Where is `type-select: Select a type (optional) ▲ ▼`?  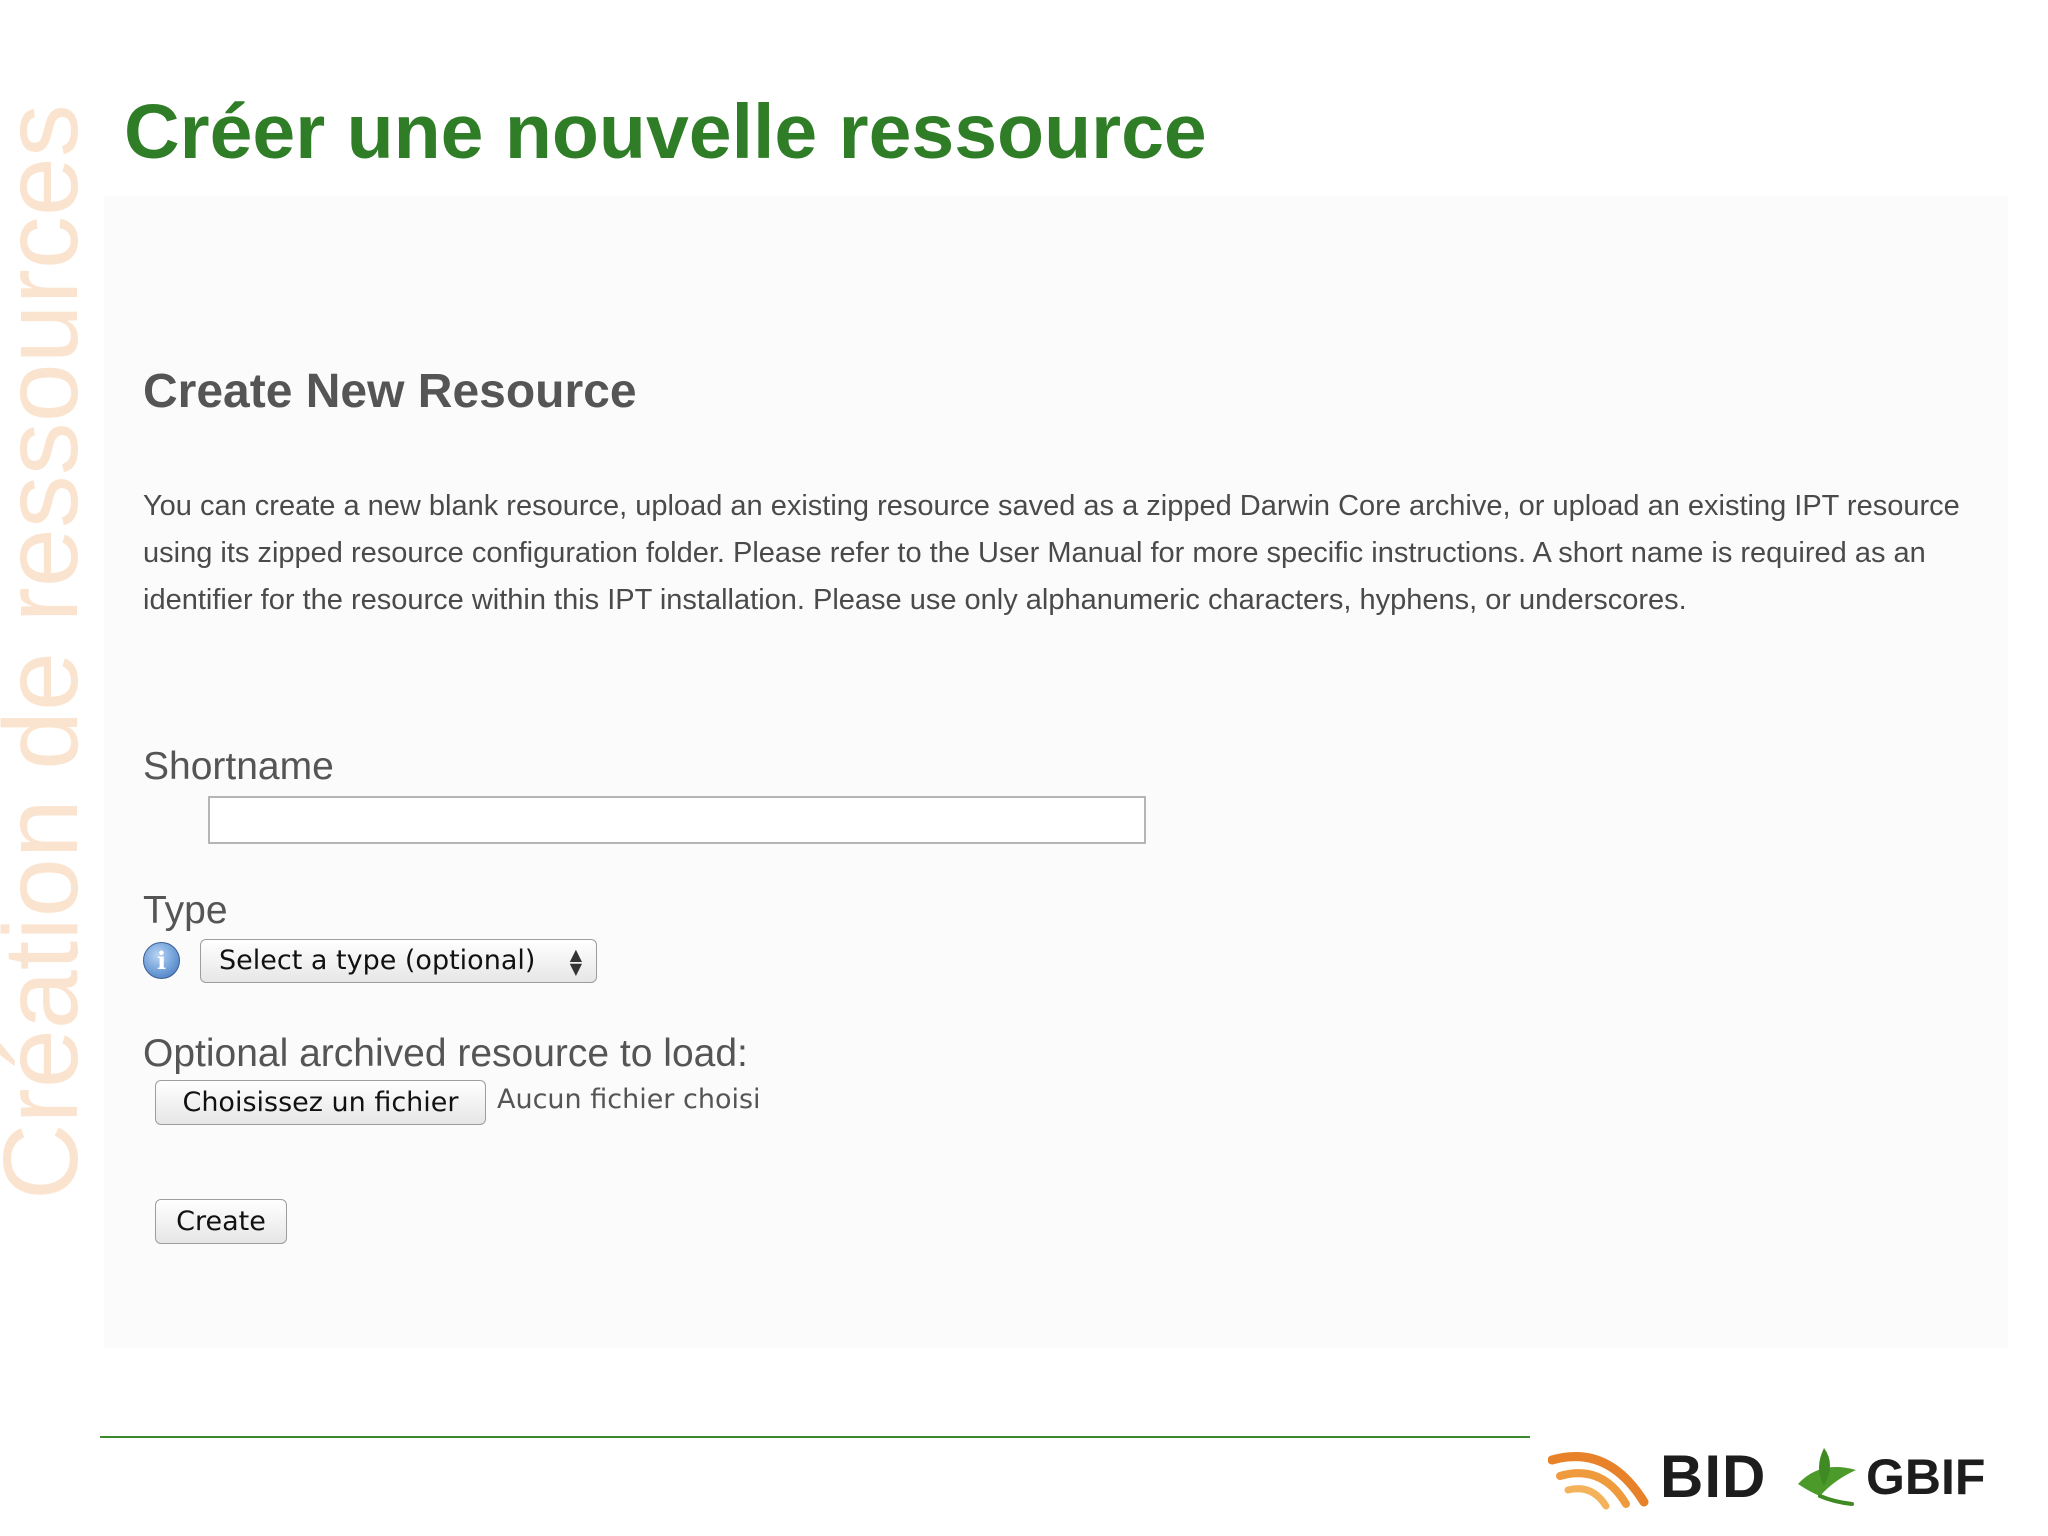
type-select: Select a type (optional) ▲ ▼ is located at coordinates (398, 961).